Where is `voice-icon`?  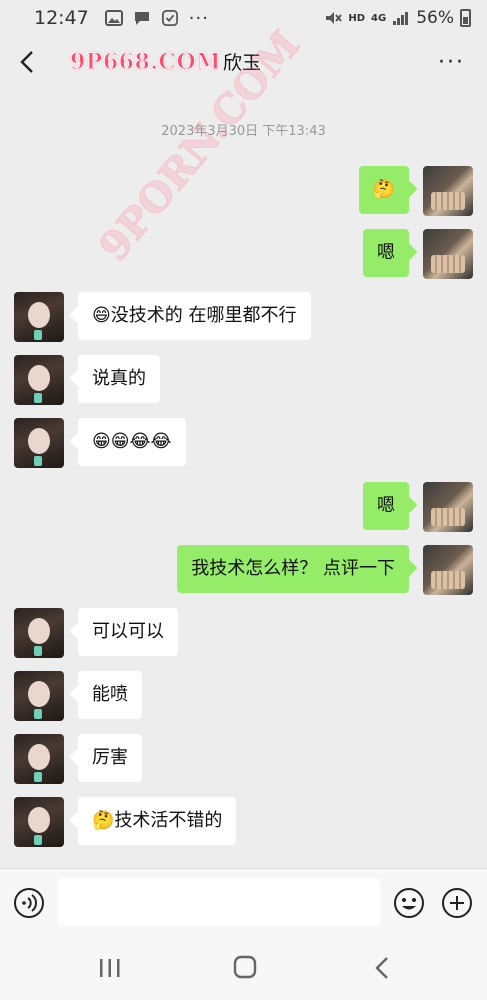
voice-icon is located at coordinates (29, 903).